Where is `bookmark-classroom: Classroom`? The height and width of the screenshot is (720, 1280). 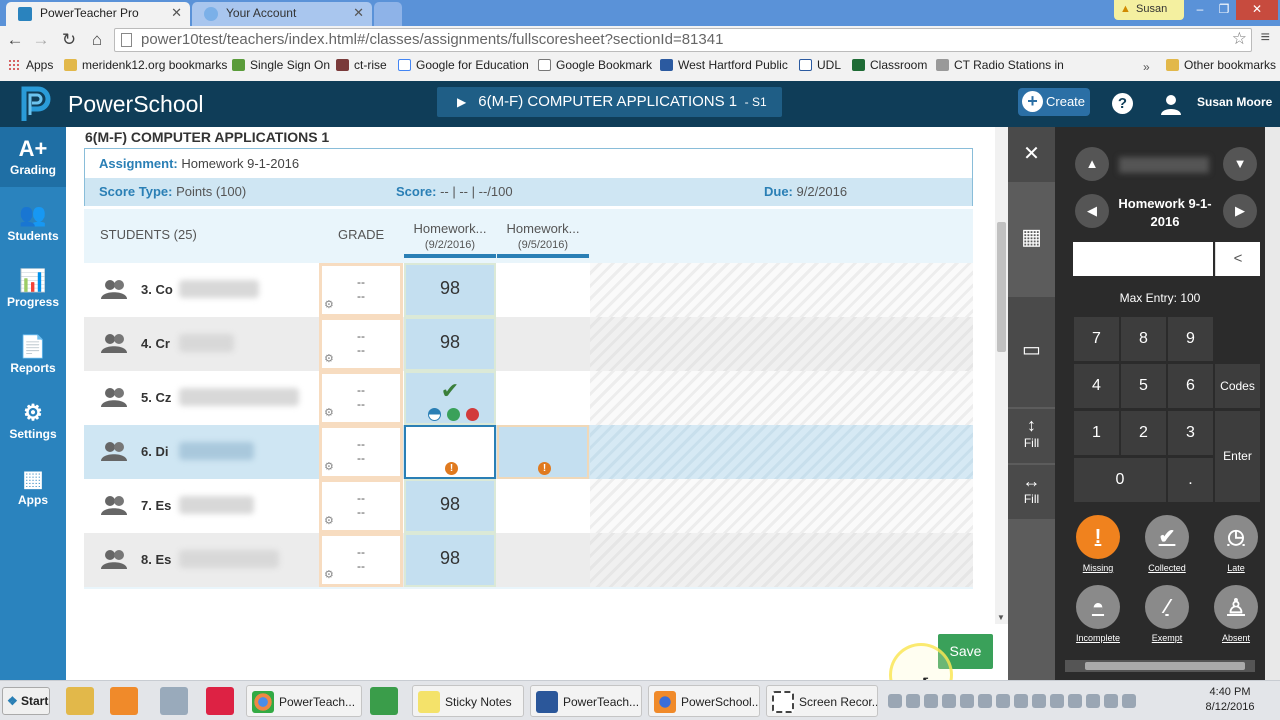
bookmark-classroom: Classroom is located at coordinates (889, 65).